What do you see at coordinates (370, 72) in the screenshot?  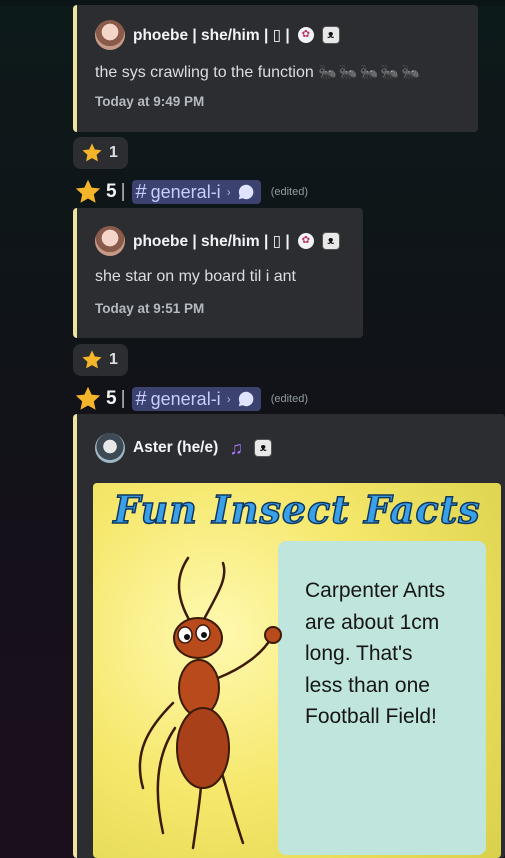 I see `ant-emoji-row: 🐜🐜🐜🐜🐜` at bounding box center [370, 72].